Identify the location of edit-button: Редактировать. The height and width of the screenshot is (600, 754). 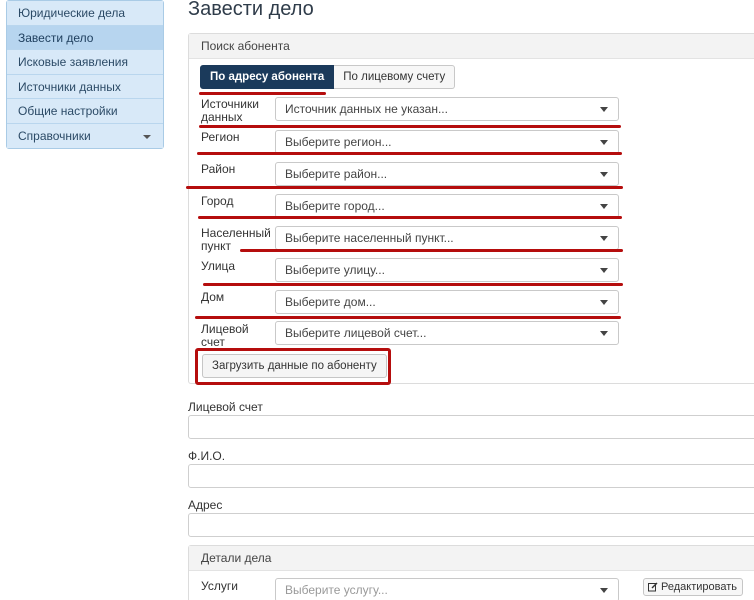
(693, 587).